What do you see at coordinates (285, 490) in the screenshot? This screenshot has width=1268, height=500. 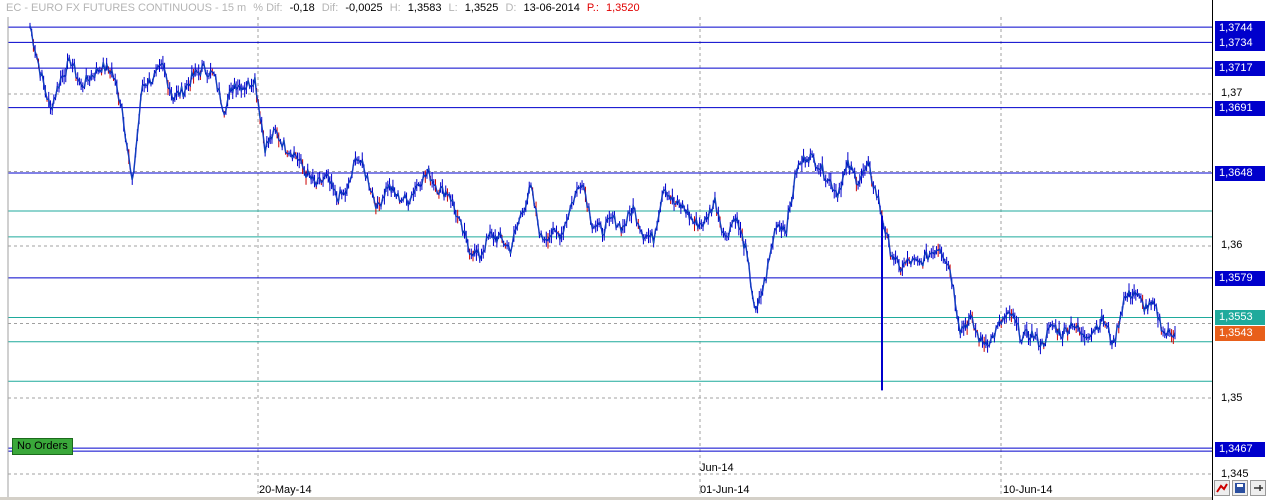 I see `date-label-20-may: 20-May-14` at bounding box center [285, 490].